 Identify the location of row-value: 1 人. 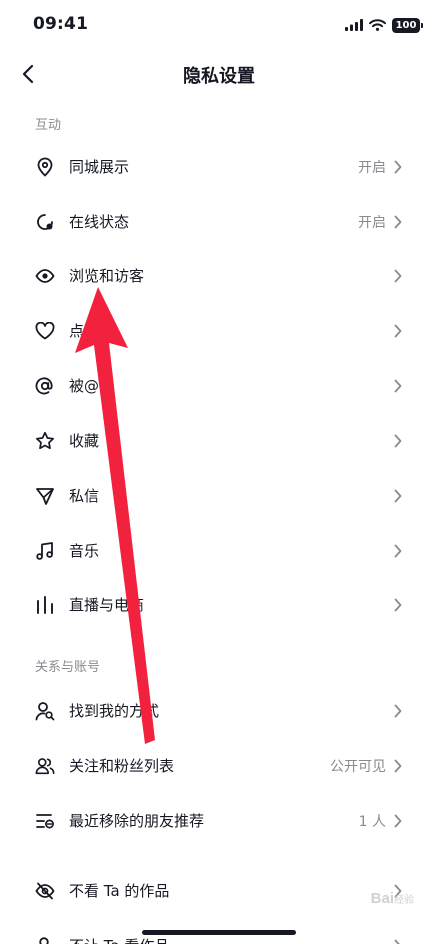
(372, 822).